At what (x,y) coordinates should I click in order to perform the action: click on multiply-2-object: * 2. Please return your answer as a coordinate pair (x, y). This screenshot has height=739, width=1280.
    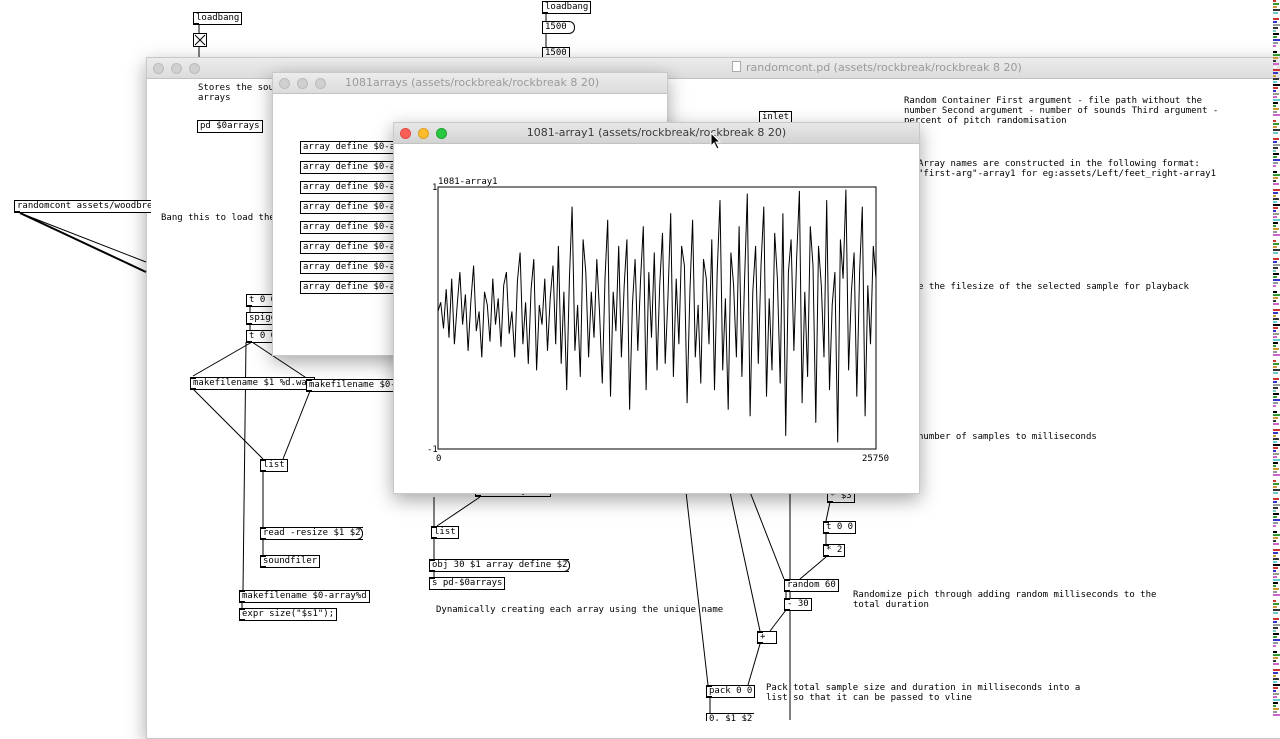
    Looking at the image, I should click on (834, 550).